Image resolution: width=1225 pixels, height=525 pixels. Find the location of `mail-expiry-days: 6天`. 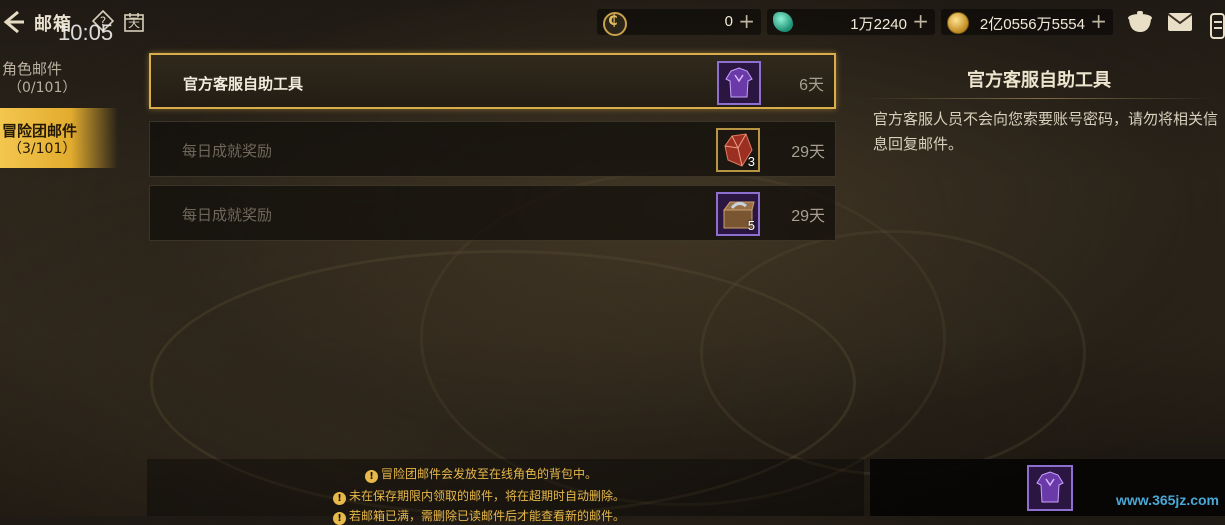

mail-expiry-days: 6天 is located at coordinates (811, 85).